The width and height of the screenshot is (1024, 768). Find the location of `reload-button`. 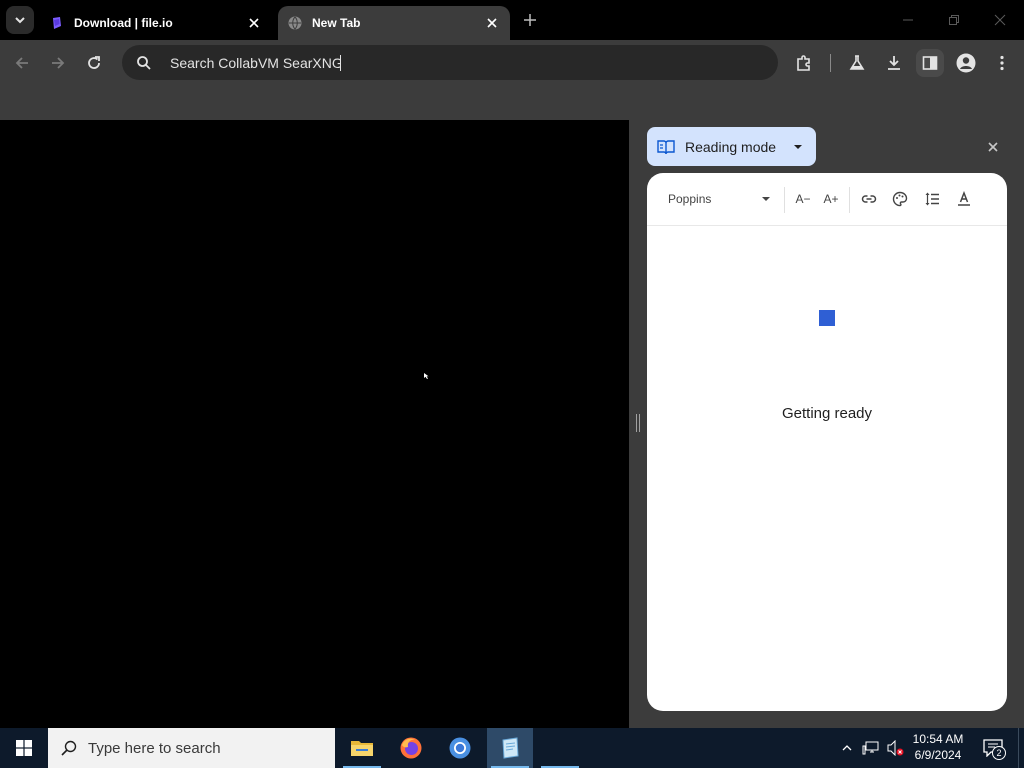

reload-button is located at coordinates (94, 63).